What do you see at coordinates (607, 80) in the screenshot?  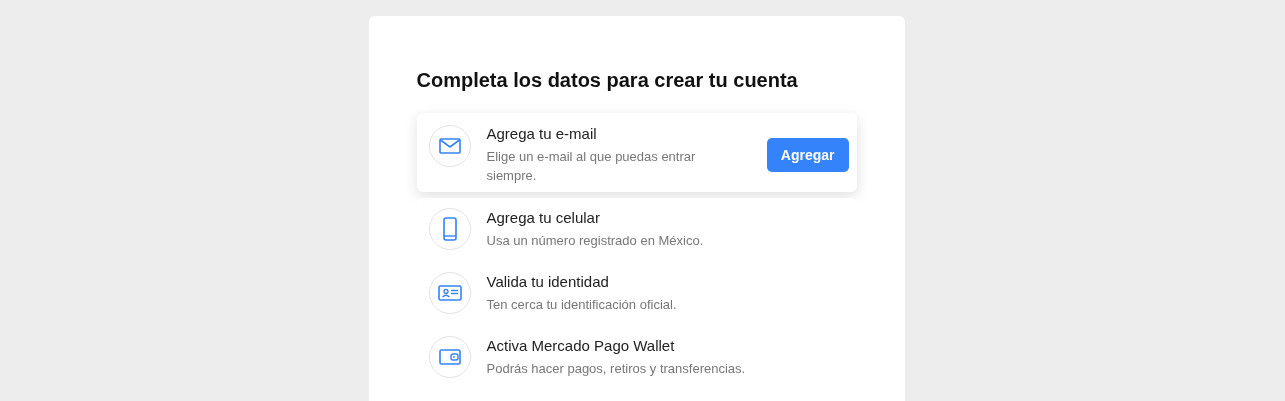 I see `page-title: Completa los datos para crear tu cuenta` at bounding box center [607, 80].